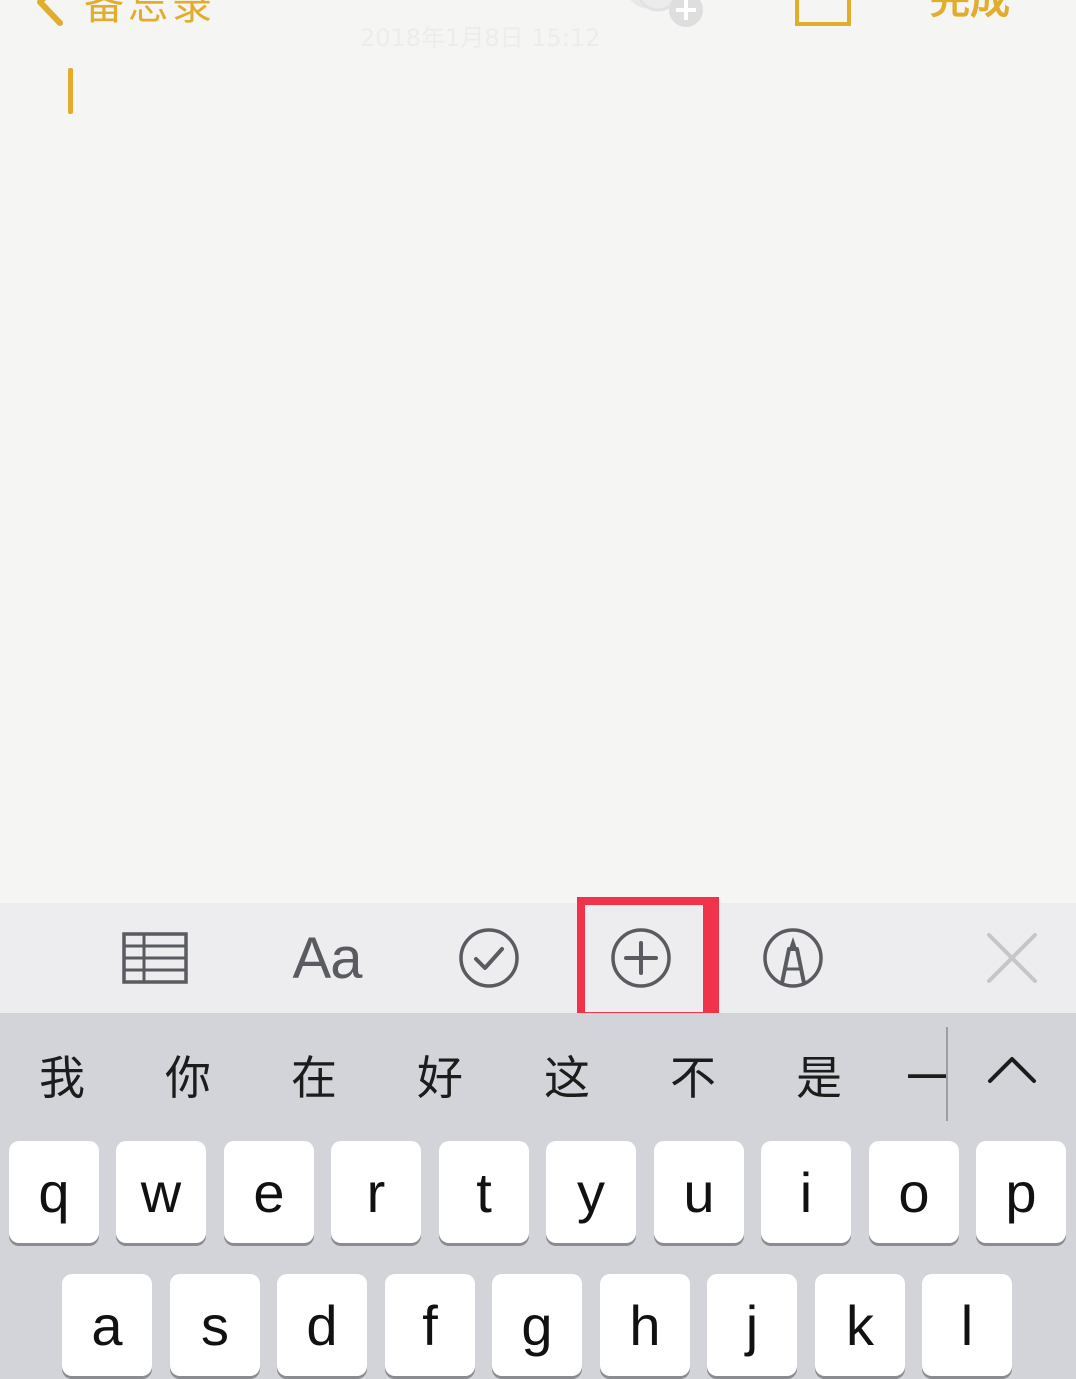 This screenshot has width=1076, height=1379. What do you see at coordinates (926, 1078) in the screenshot?
I see `candidate-word: 一` at bounding box center [926, 1078].